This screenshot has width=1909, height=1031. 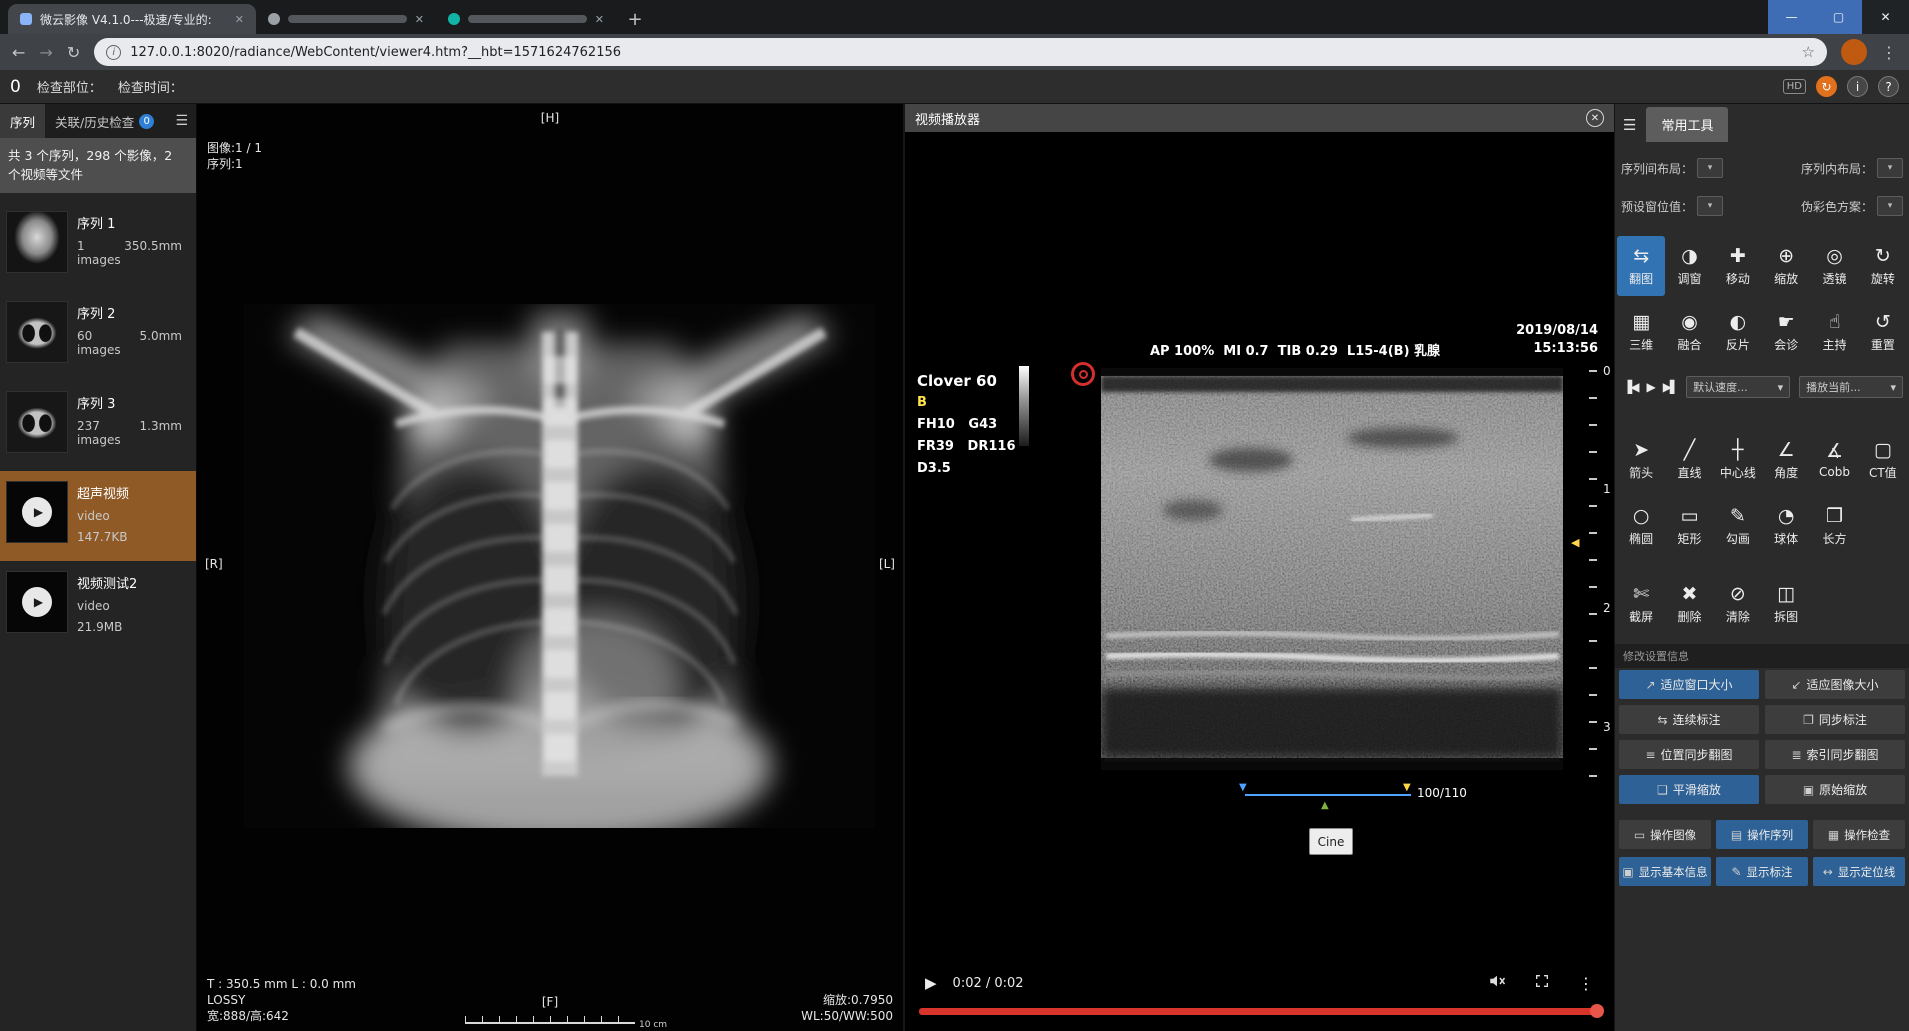 I want to click on tool-cuboid: ❒ 长方, so click(x=1834, y=526).